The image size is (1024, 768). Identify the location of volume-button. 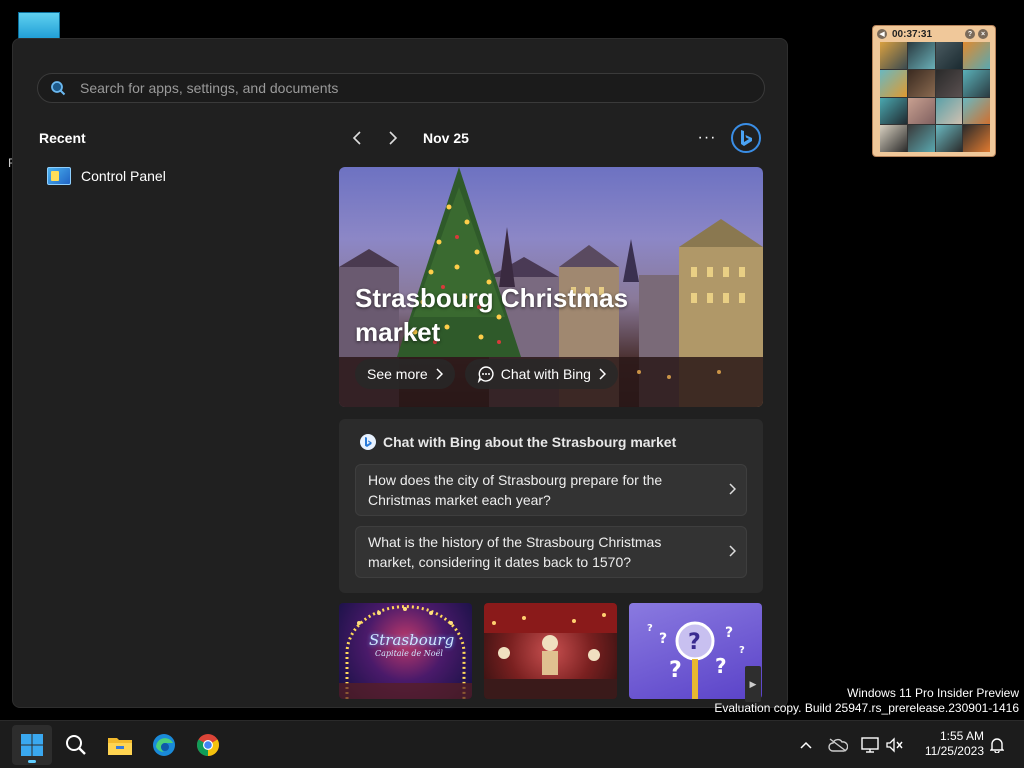
(895, 744).